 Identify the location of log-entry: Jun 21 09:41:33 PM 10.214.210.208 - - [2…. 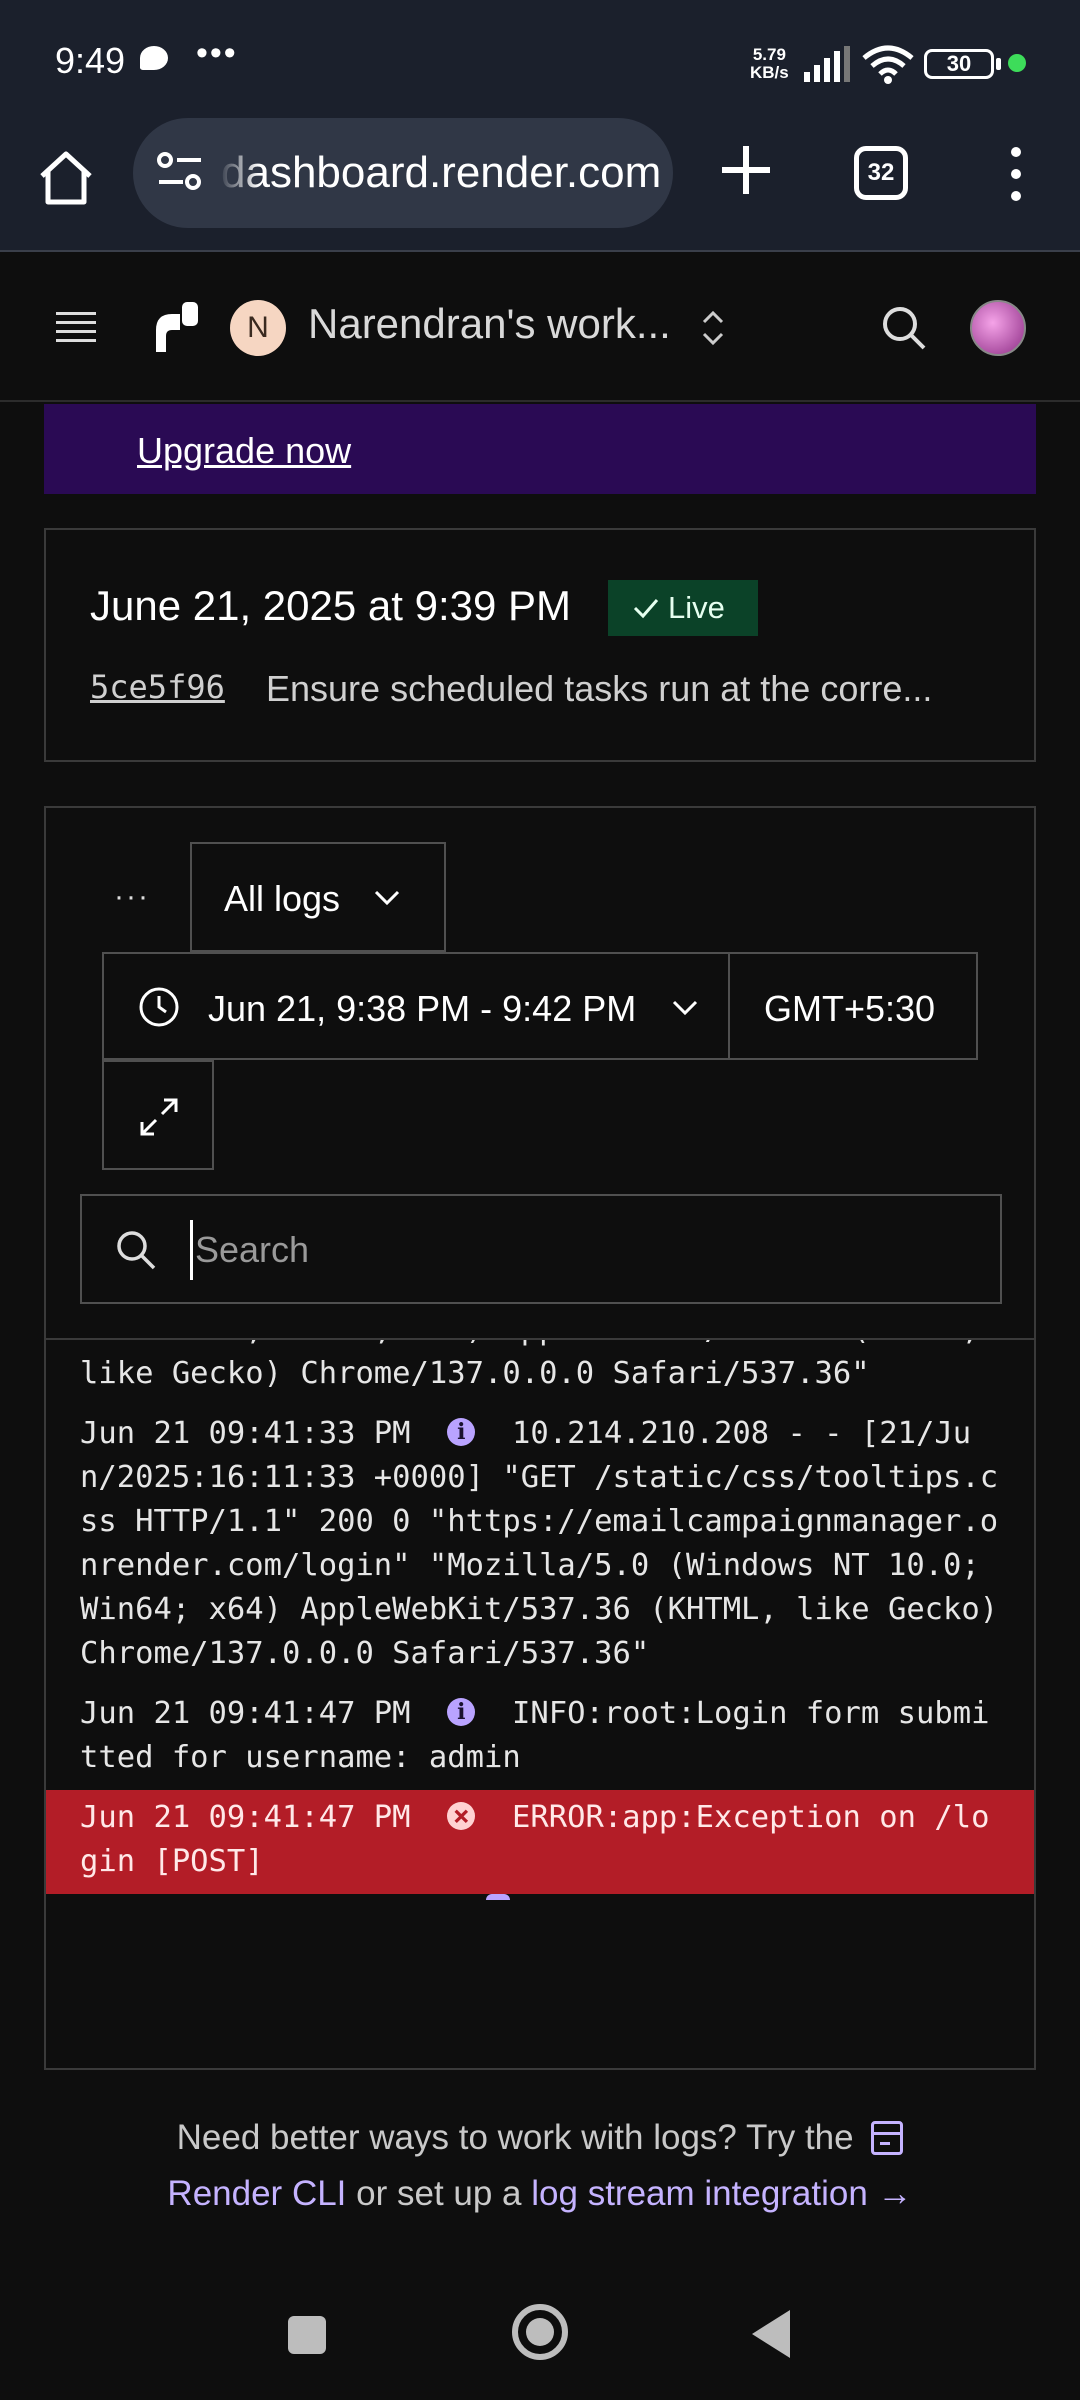
(540, 1546).